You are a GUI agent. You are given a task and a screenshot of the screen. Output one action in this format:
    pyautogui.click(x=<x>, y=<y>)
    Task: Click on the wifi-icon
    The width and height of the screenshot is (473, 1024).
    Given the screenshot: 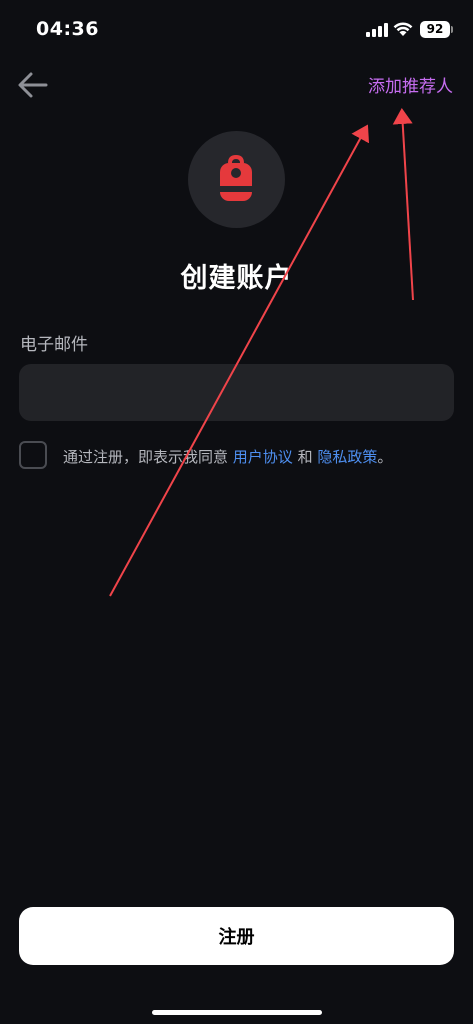 What is the action you would take?
    pyautogui.click(x=403, y=29)
    